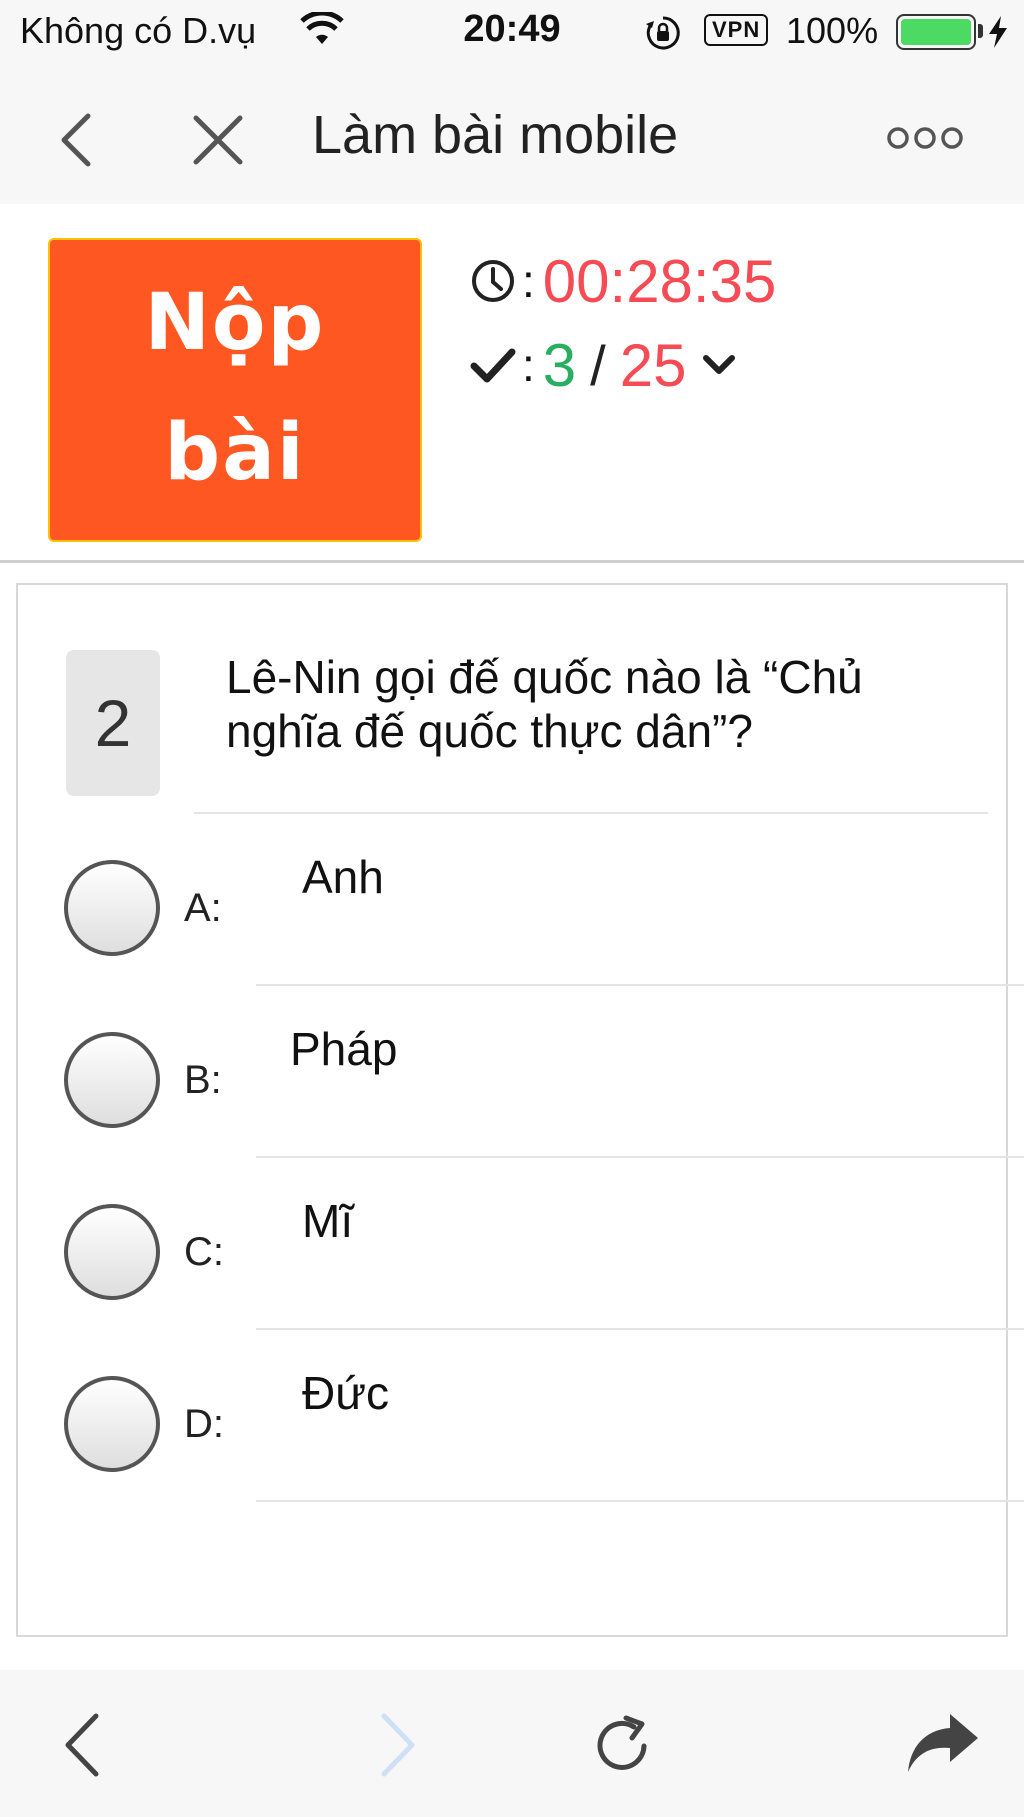  What do you see at coordinates (235, 390) in the screenshot?
I see `submit-button: Nộp bài` at bounding box center [235, 390].